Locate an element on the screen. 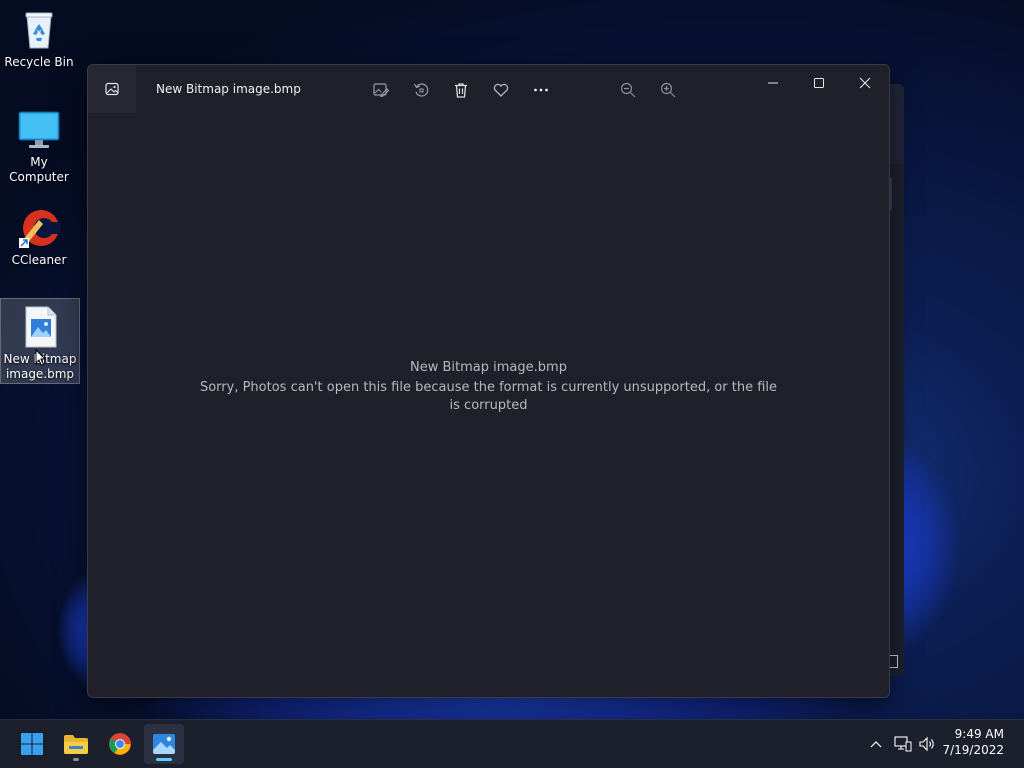  network-icon is located at coordinates (903, 744).